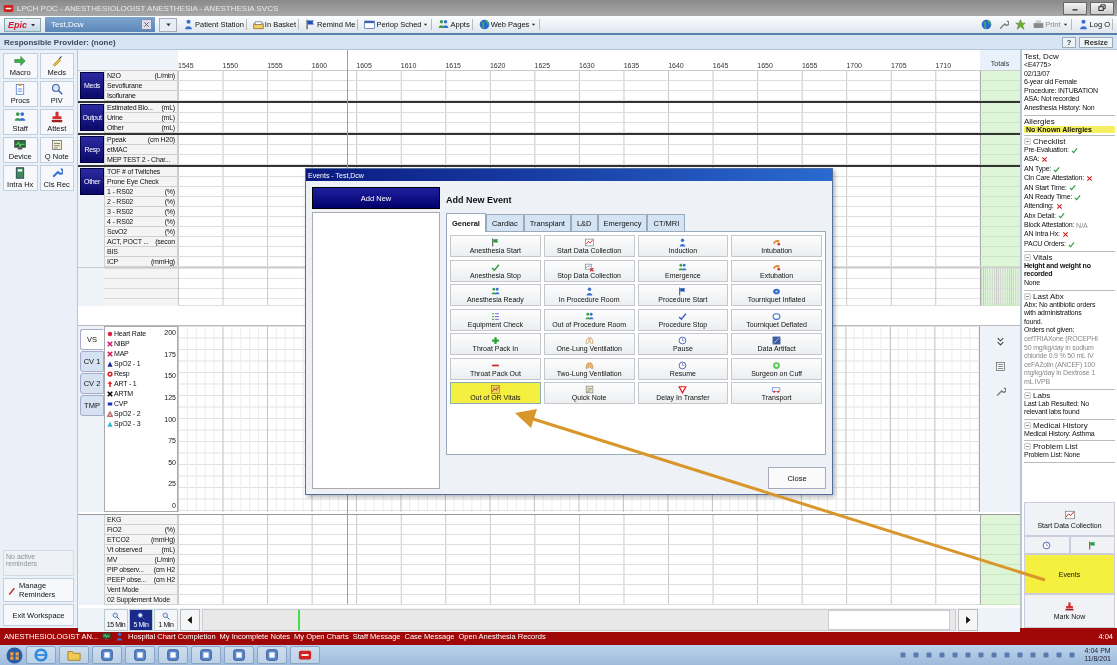 This screenshot has height=665, width=1117. What do you see at coordinates (1043, 257) in the screenshot?
I see `section-title: Vitals` at bounding box center [1043, 257].